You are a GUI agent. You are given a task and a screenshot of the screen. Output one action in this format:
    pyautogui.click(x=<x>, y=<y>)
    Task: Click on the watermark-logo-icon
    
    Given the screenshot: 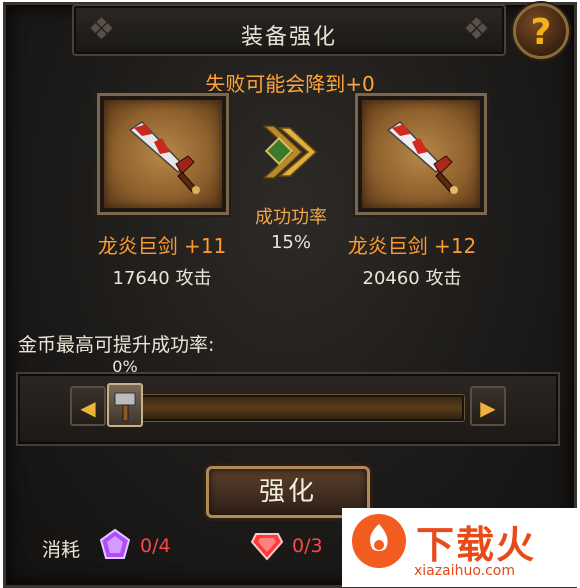 What is the action you would take?
    pyautogui.click(x=379, y=541)
    